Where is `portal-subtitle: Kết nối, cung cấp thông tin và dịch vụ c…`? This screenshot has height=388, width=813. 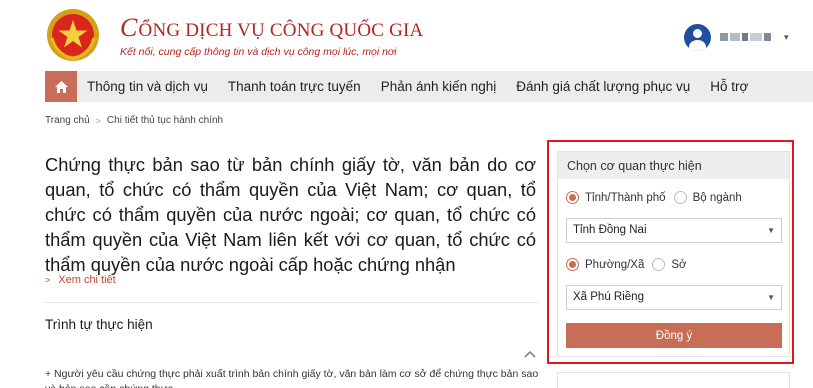 portal-subtitle: Kết nối, cung cấp thông tin và dịch vụ c… is located at coordinates (258, 52).